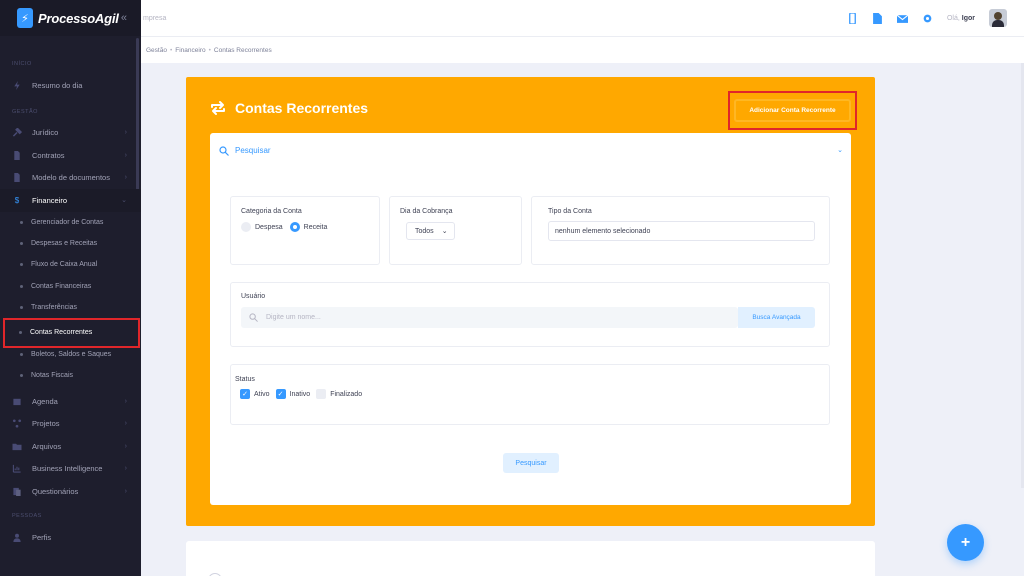  What do you see at coordinates (64, 243) in the screenshot?
I see `sidebar-subitem-label: Despesas e Receitas` at bounding box center [64, 243].